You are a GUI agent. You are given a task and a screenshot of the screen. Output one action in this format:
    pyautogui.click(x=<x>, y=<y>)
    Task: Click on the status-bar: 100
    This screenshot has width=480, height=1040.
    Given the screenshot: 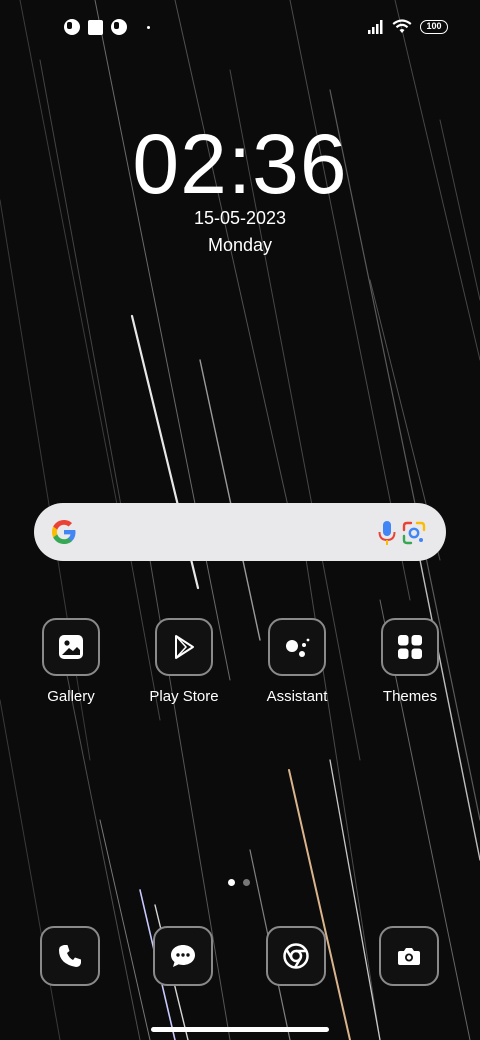 What is the action you would take?
    pyautogui.click(x=240, y=28)
    